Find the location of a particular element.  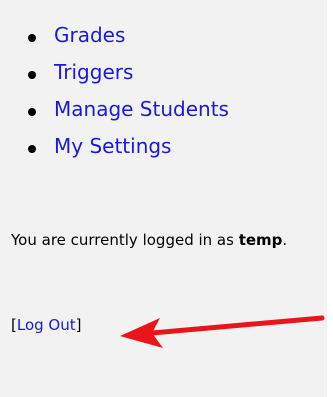

nav-item-grades: Grades is located at coordinates (114, 37).